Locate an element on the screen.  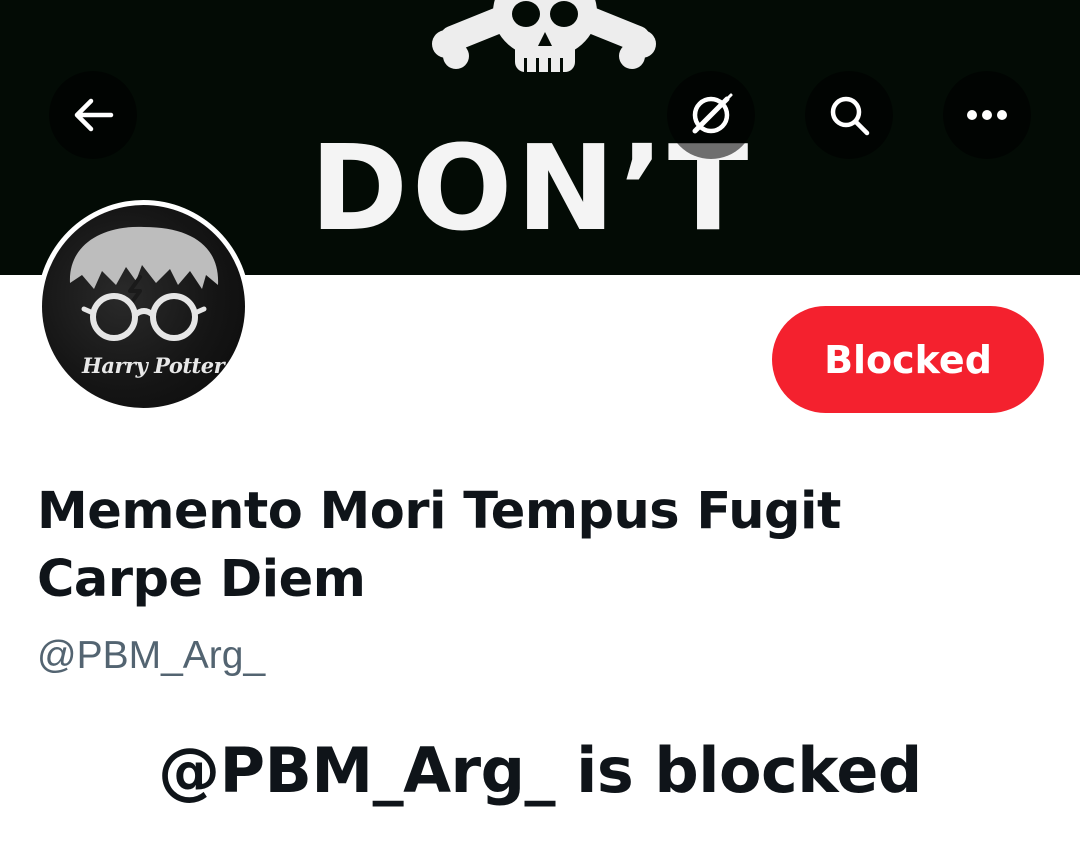
grok-icon is located at coordinates (712, 113).